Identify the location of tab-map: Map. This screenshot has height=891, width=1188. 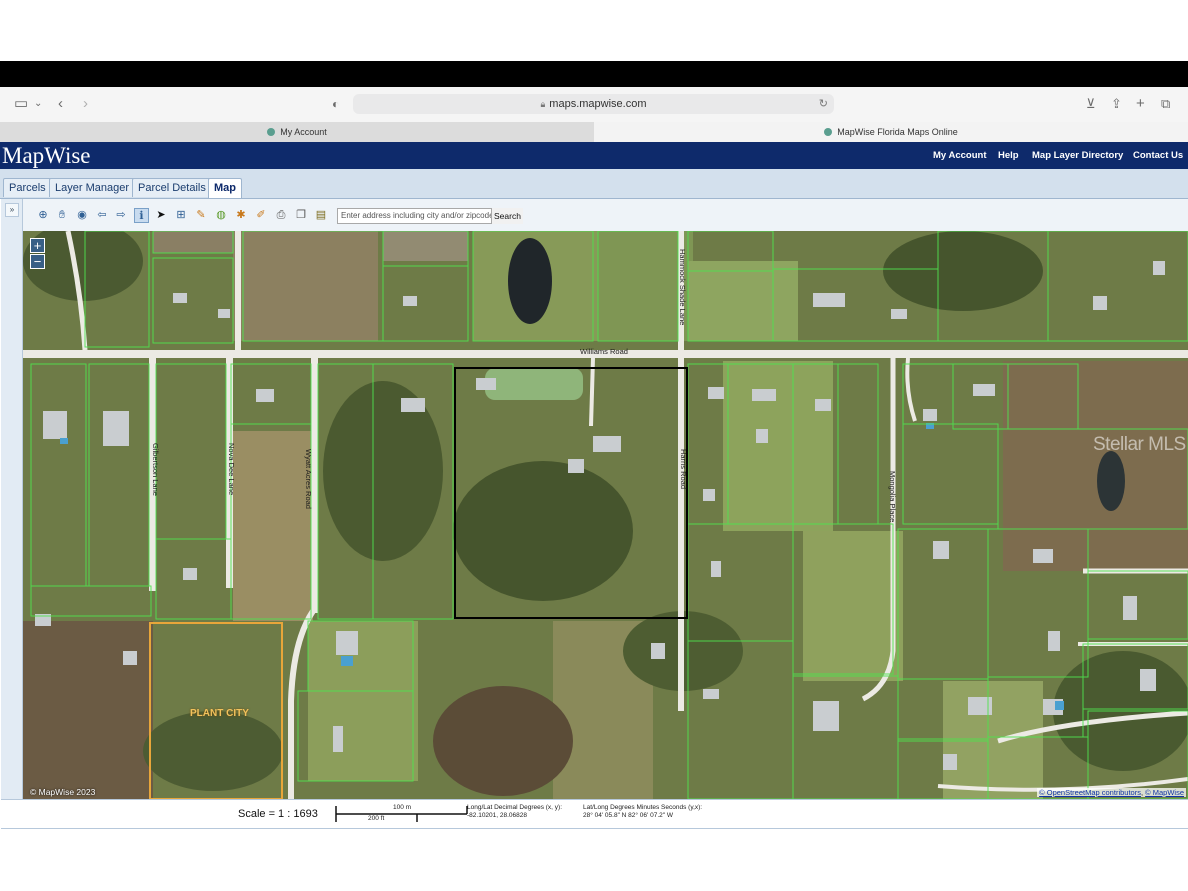
(225, 188).